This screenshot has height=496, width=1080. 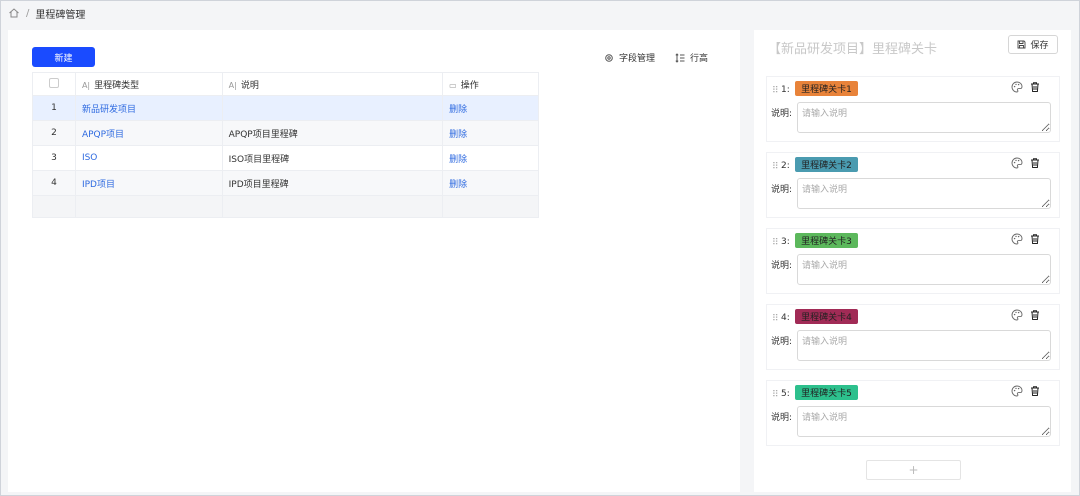 What do you see at coordinates (332, 108) in the screenshot?
I see `row-desc` at bounding box center [332, 108].